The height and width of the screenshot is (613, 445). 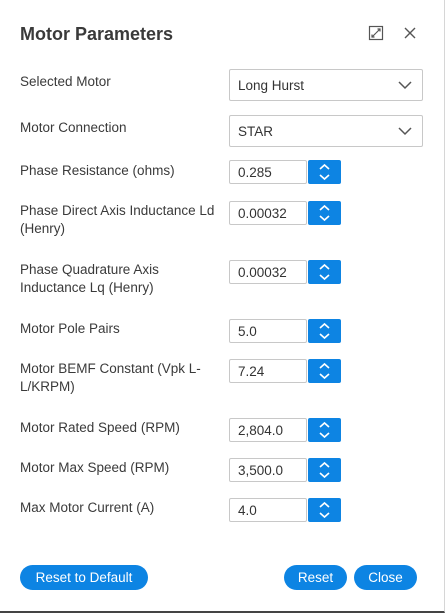 I want to click on phase-resistance-label: Phase Resistance (ohms), so click(x=97, y=170).